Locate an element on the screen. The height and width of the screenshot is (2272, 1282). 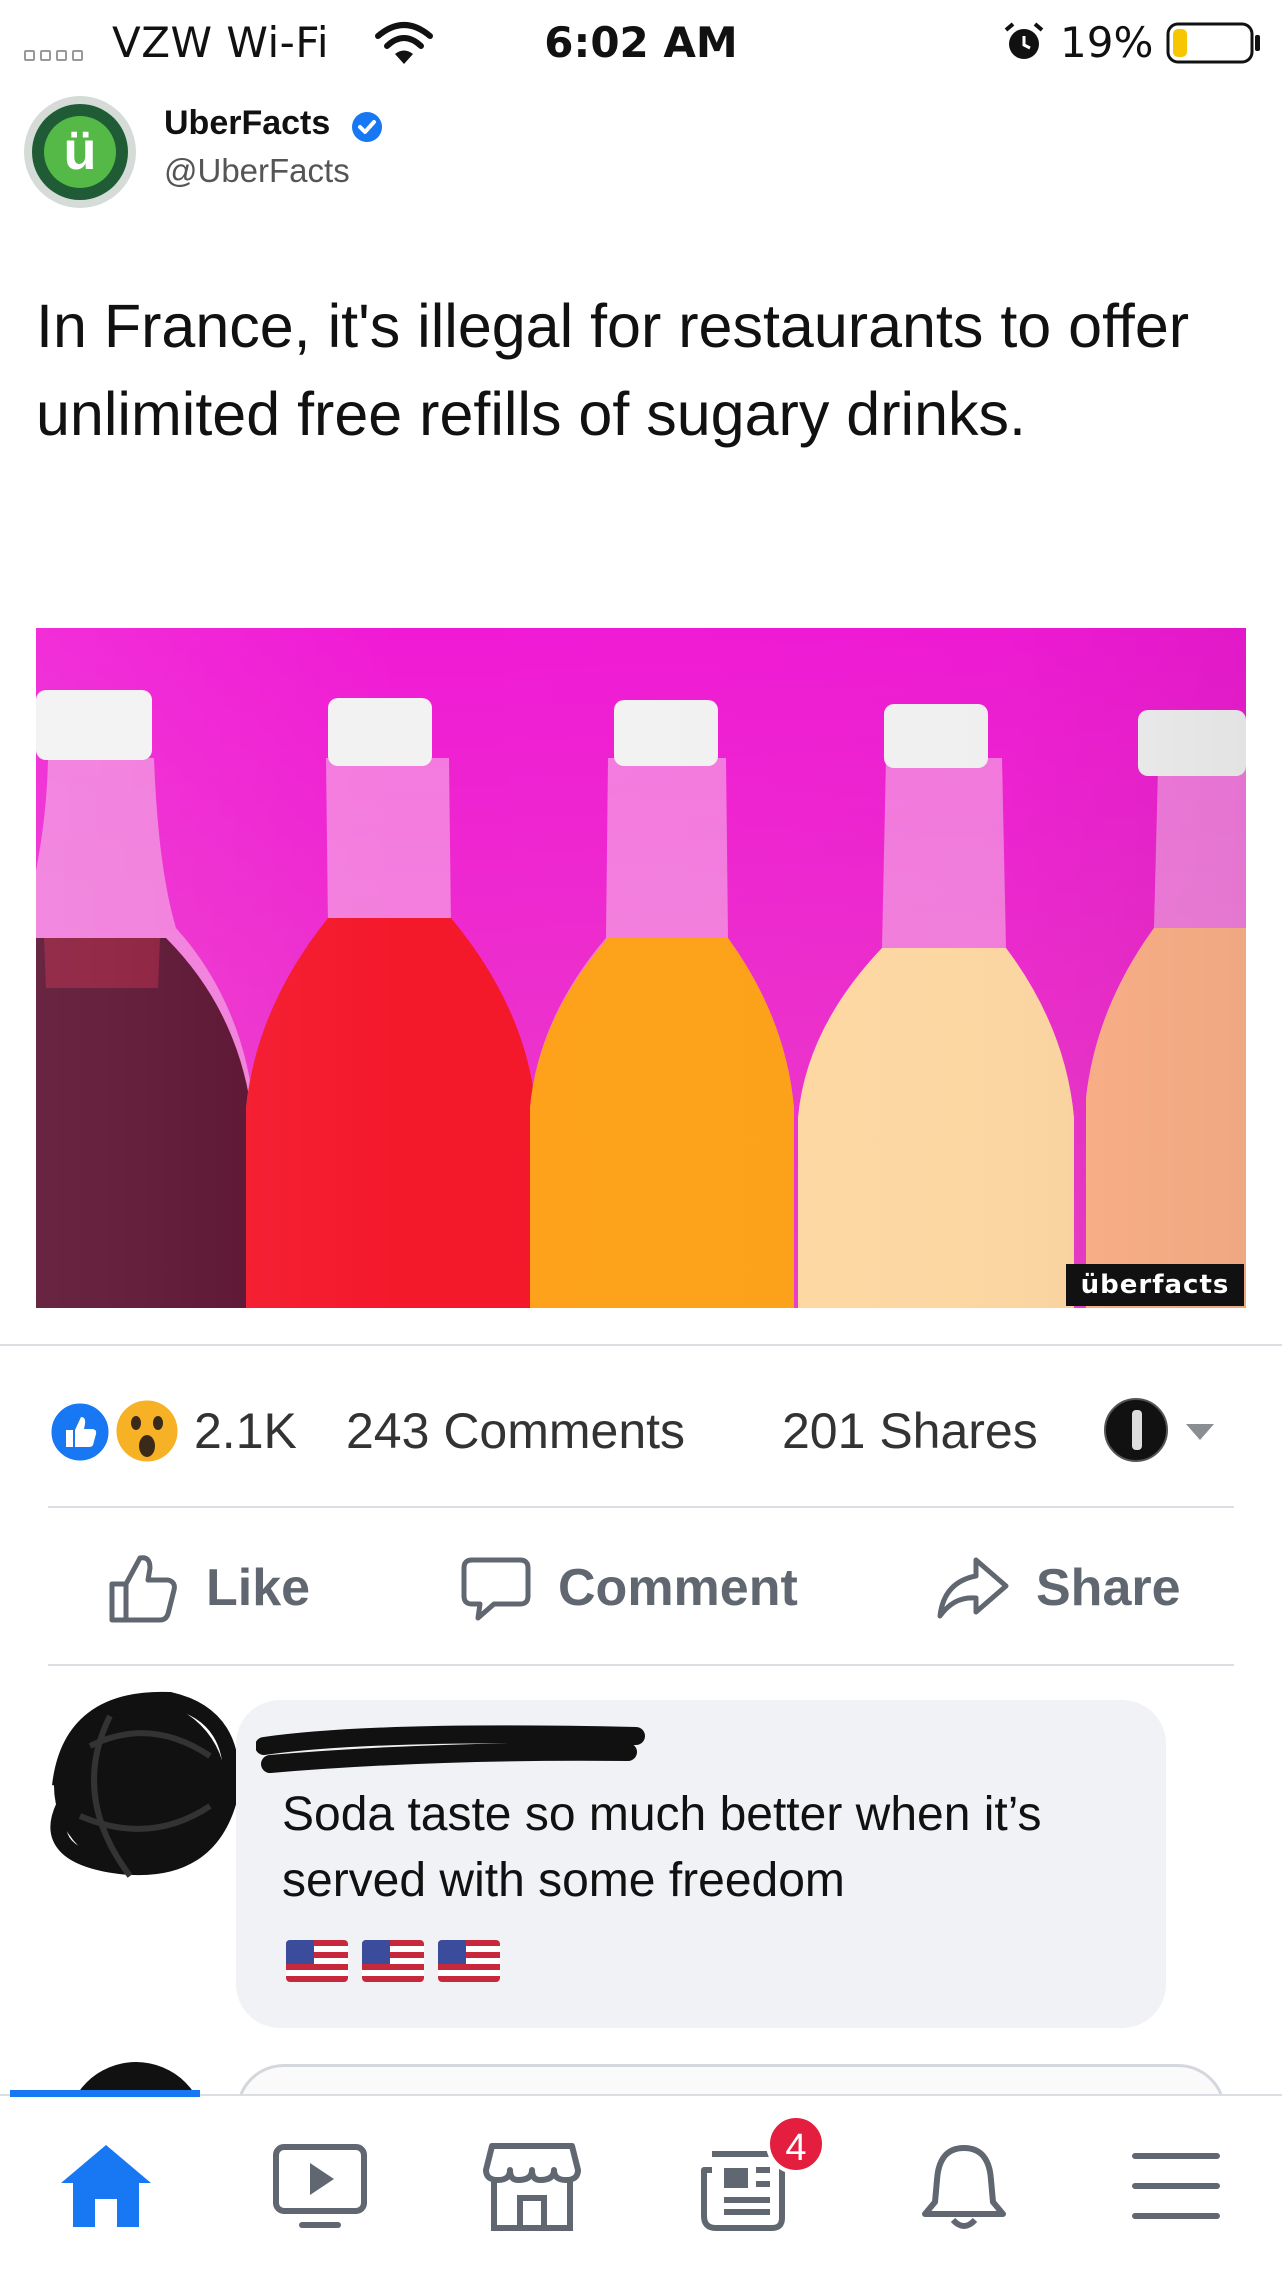
marketplace-icon is located at coordinates (532, 2187).